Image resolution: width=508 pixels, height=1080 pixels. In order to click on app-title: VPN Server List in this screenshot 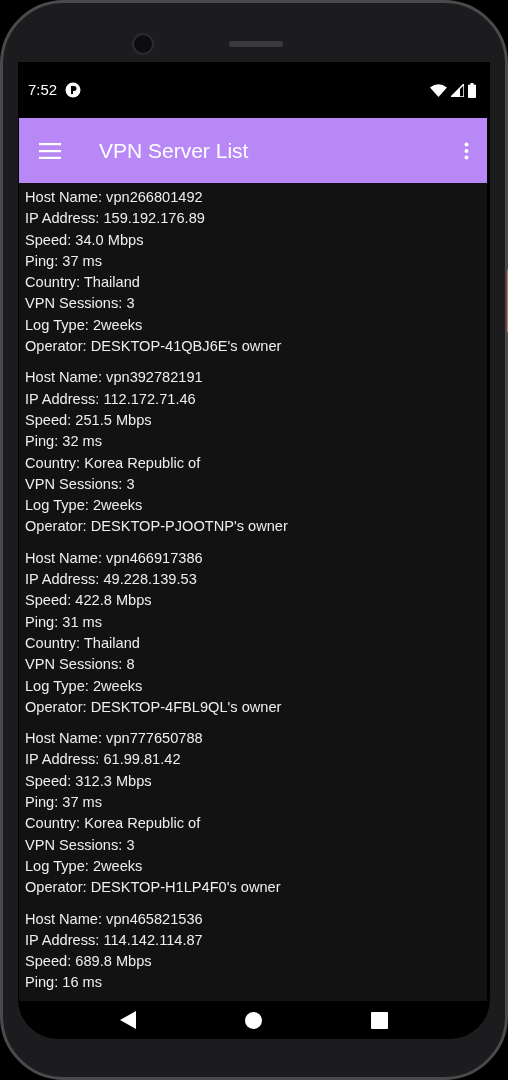, I will do `click(174, 150)`.